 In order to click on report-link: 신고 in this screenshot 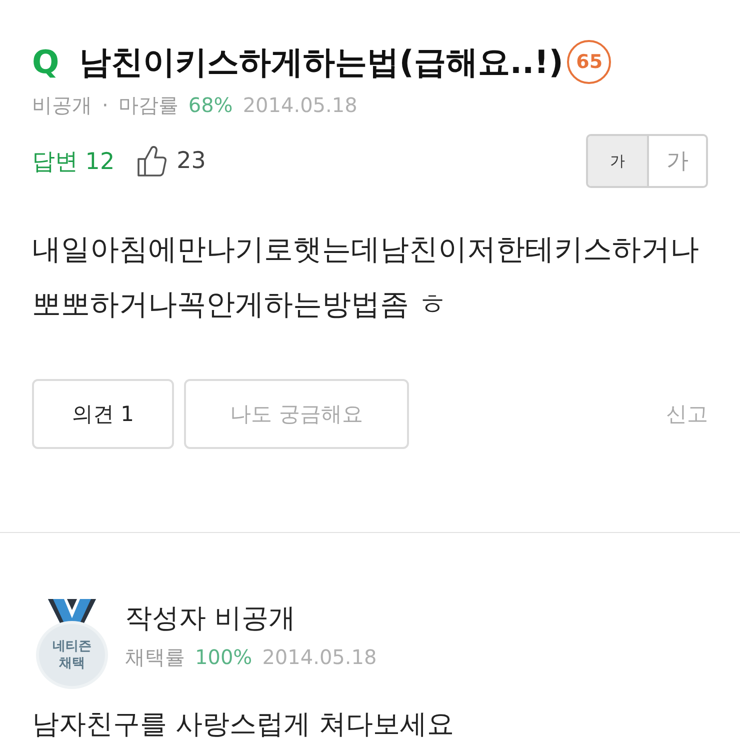, I will do `click(687, 414)`.